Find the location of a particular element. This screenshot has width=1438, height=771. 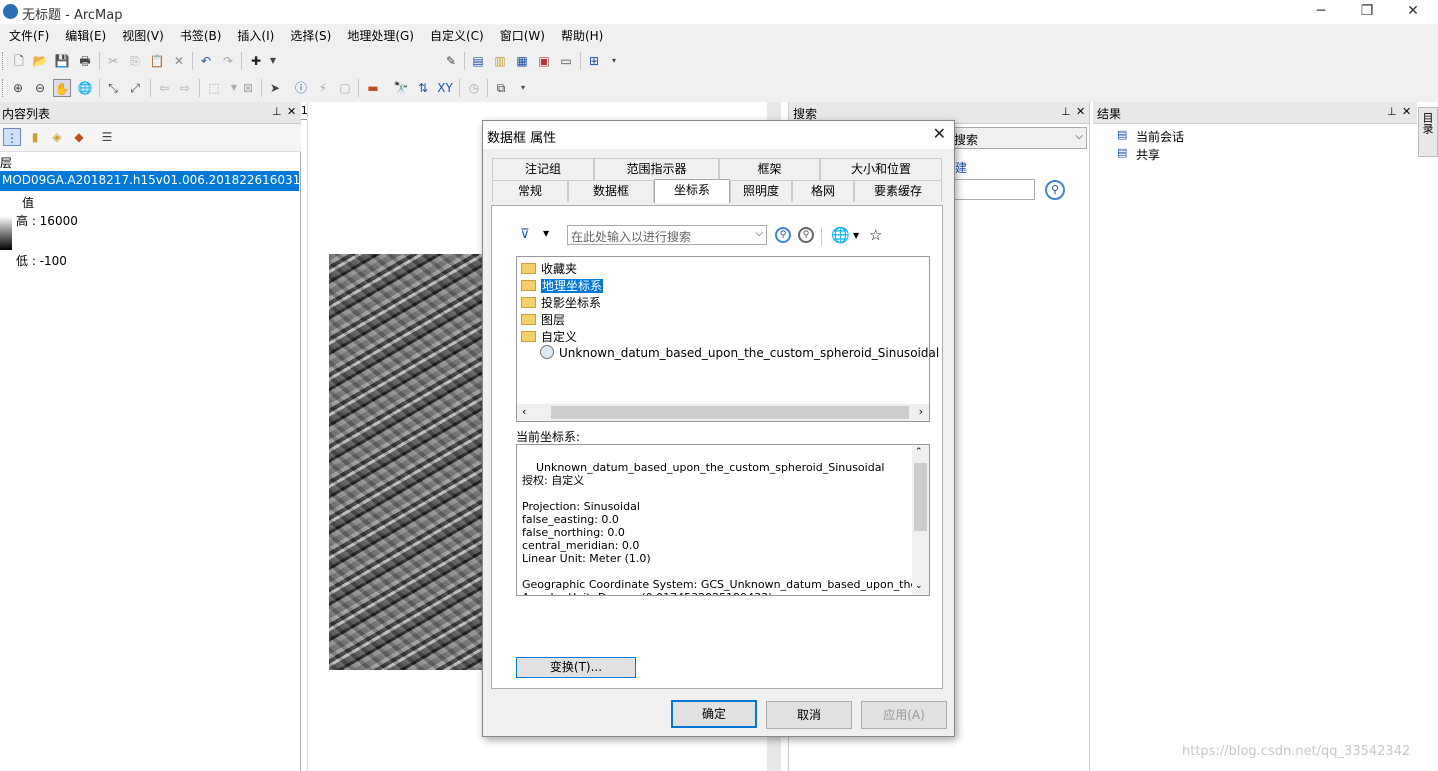

ok-button: 确定 is located at coordinates (714, 714).